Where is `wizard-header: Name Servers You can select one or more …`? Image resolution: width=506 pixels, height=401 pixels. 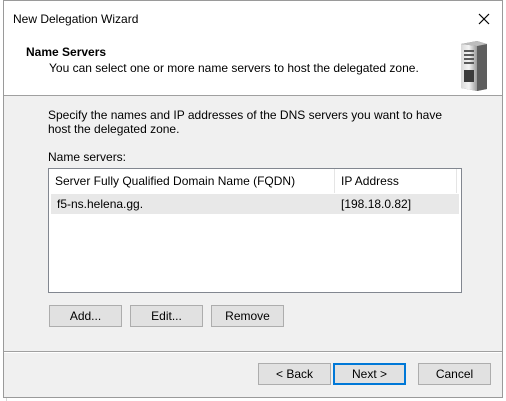
wizard-header: Name Servers You can select one or more … is located at coordinates (253, 66).